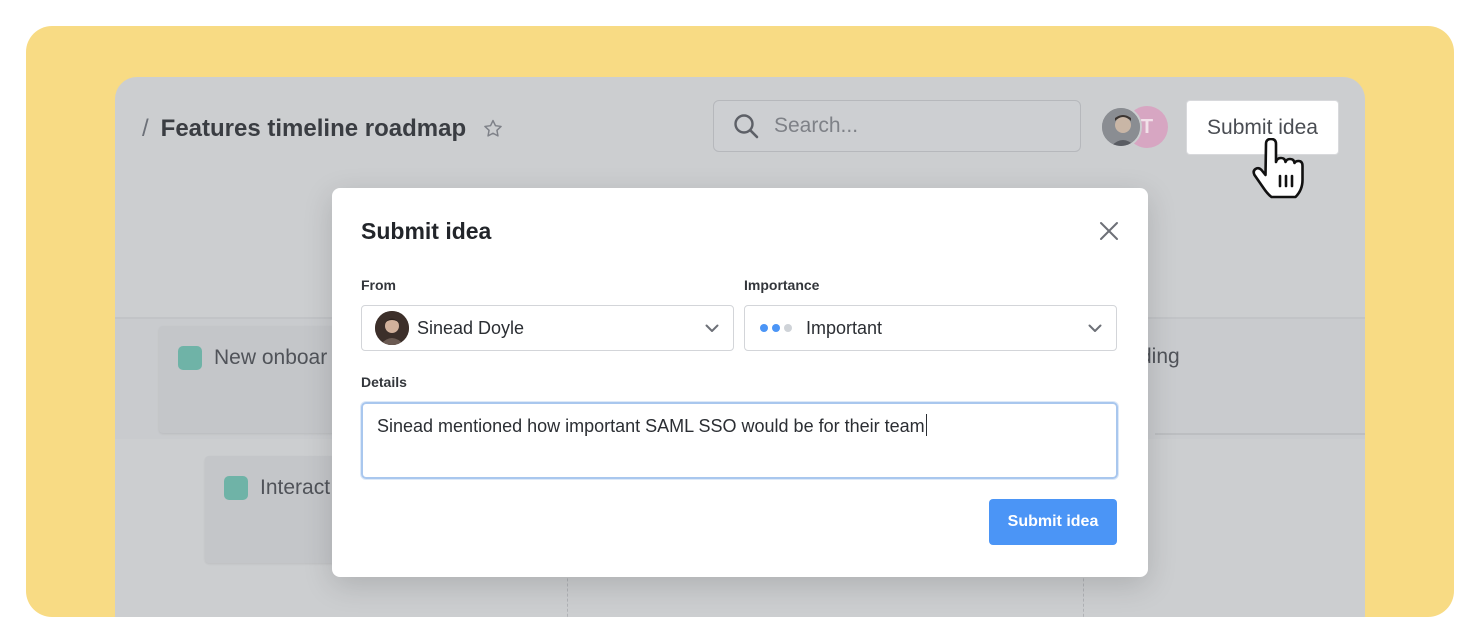 The height and width of the screenshot is (643, 1480). I want to click on row-divider, so click(1260, 434).